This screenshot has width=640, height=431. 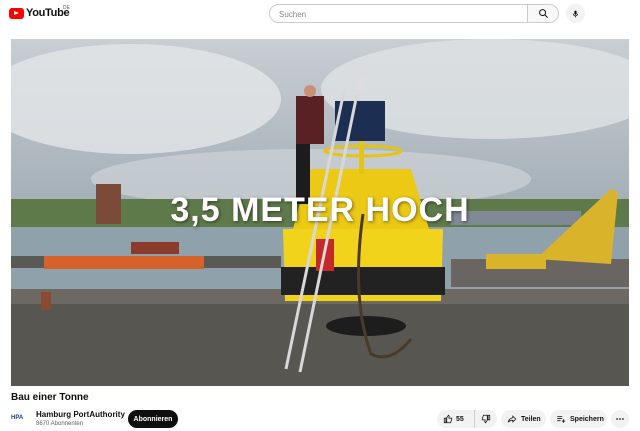 I want to click on video-overlay-text: 3,5 METER HOCH, so click(x=320, y=210).